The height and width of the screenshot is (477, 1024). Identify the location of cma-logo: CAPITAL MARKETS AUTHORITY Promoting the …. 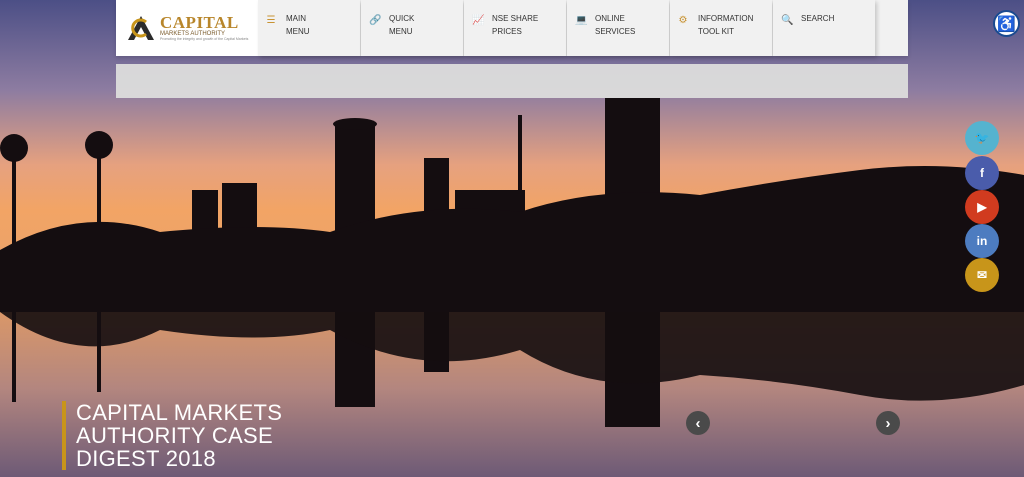
(187, 28).